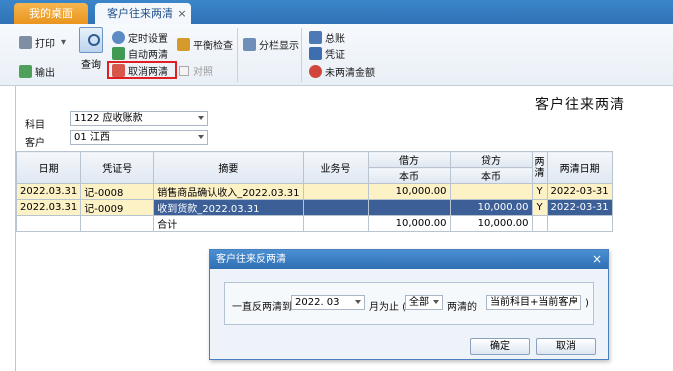 The width and height of the screenshot is (673, 371). Describe the element at coordinates (335, 167) in the screenshot. I see `col-business-no: 业务号` at that location.